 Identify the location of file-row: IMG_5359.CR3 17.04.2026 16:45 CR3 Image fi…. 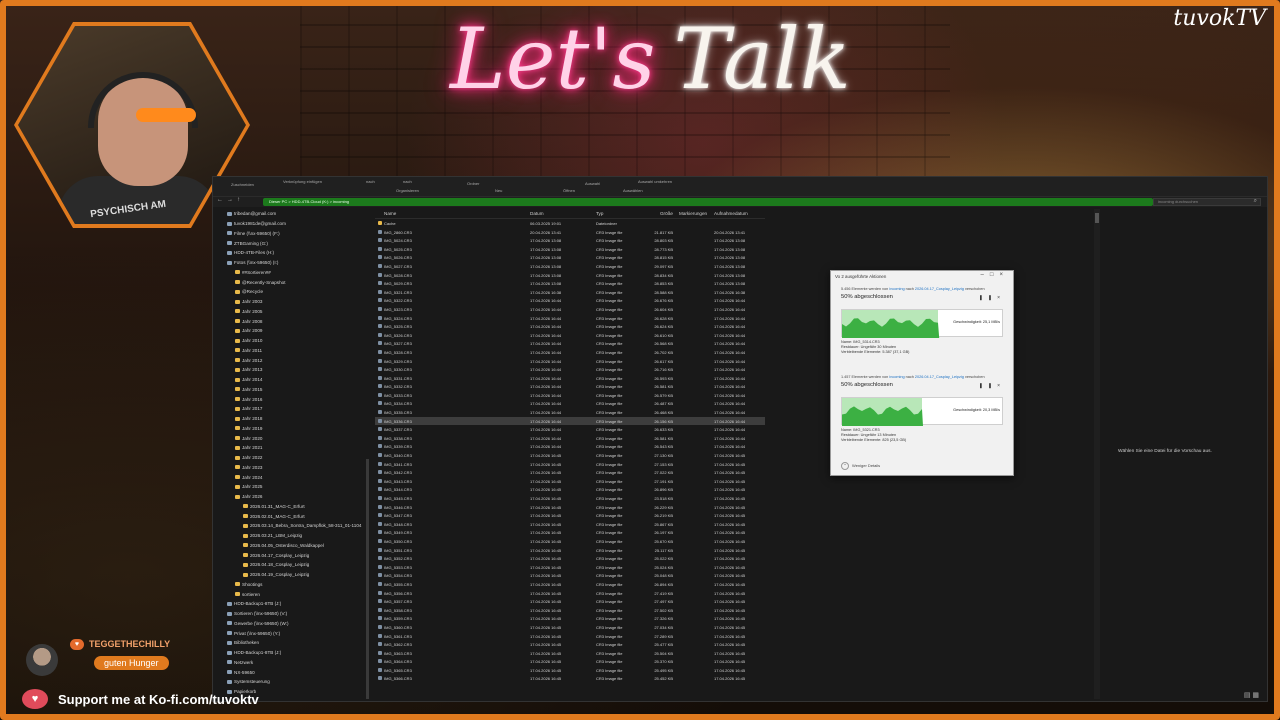
(570, 618).